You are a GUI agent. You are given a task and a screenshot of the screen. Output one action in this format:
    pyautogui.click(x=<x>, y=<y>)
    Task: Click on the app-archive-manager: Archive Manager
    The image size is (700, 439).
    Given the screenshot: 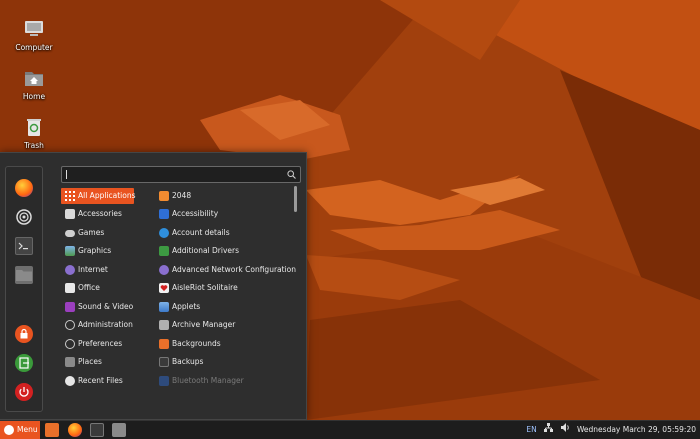 What is the action you would take?
    pyautogui.click(x=222, y=325)
    